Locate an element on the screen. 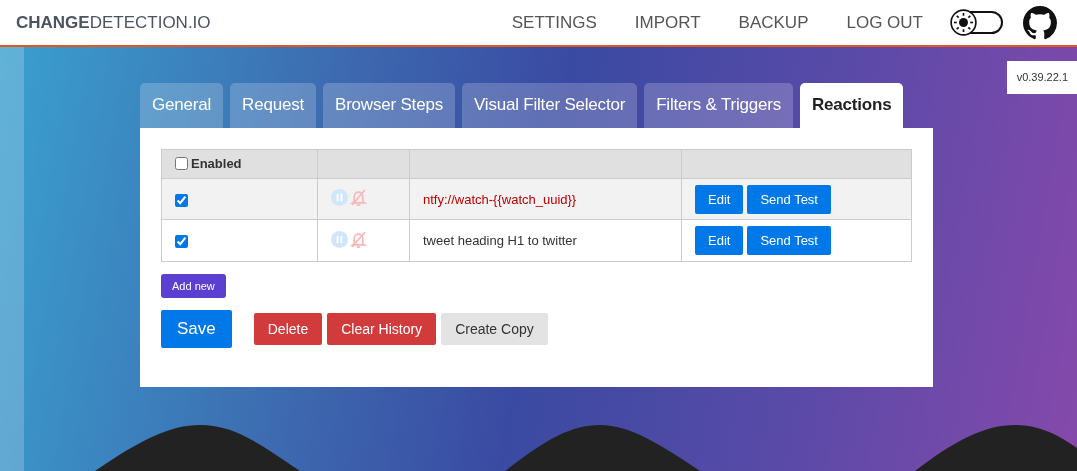 The image size is (1077, 471). sun-icon is located at coordinates (963, 22).